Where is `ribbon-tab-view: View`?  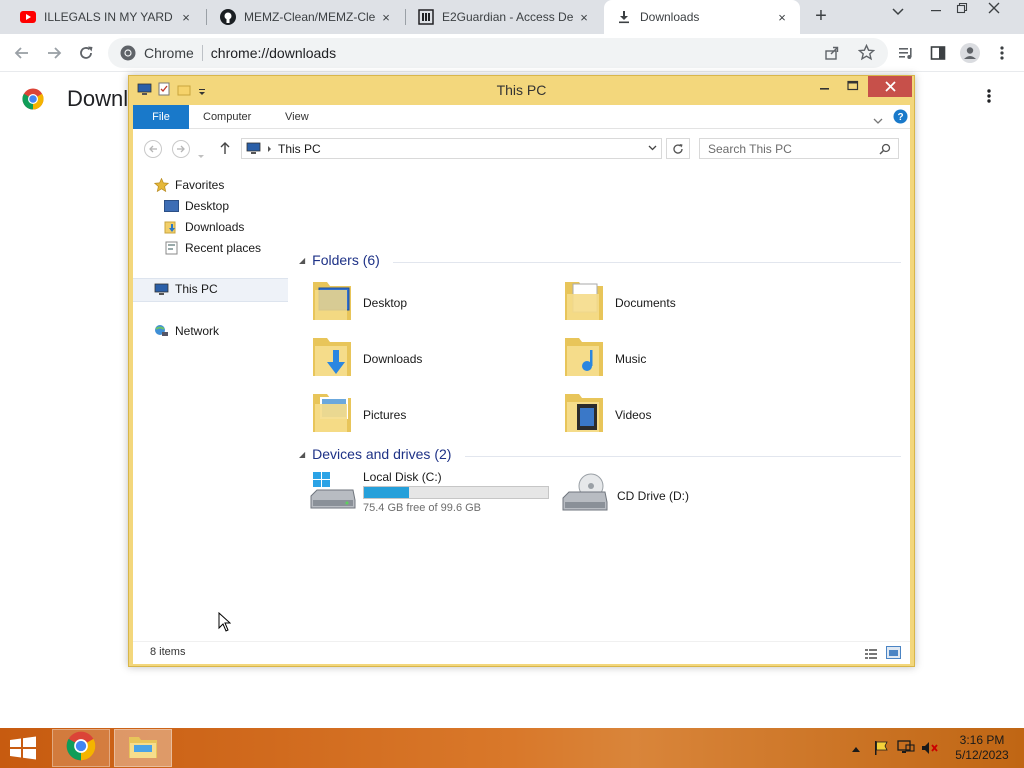
ribbon-tab-view: View is located at coordinates (297, 117).